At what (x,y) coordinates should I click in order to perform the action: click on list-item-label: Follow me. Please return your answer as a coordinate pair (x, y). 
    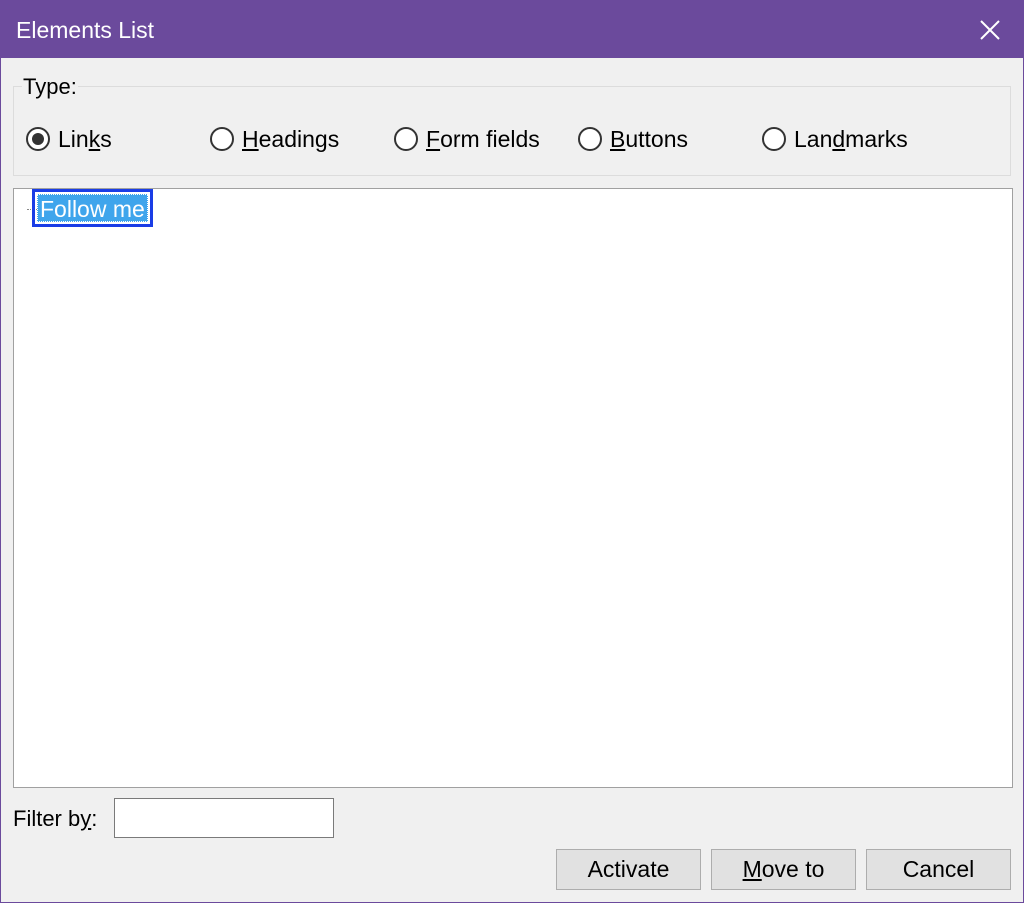
    Looking at the image, I should click on (92, 208).